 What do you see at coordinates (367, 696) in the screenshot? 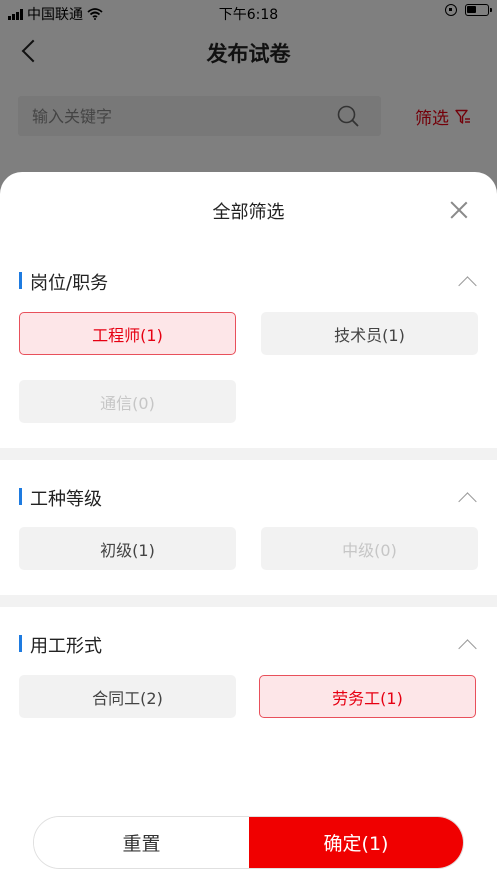
I see `option-chip: 劳务工(1)` at bounding box center [367, 696].